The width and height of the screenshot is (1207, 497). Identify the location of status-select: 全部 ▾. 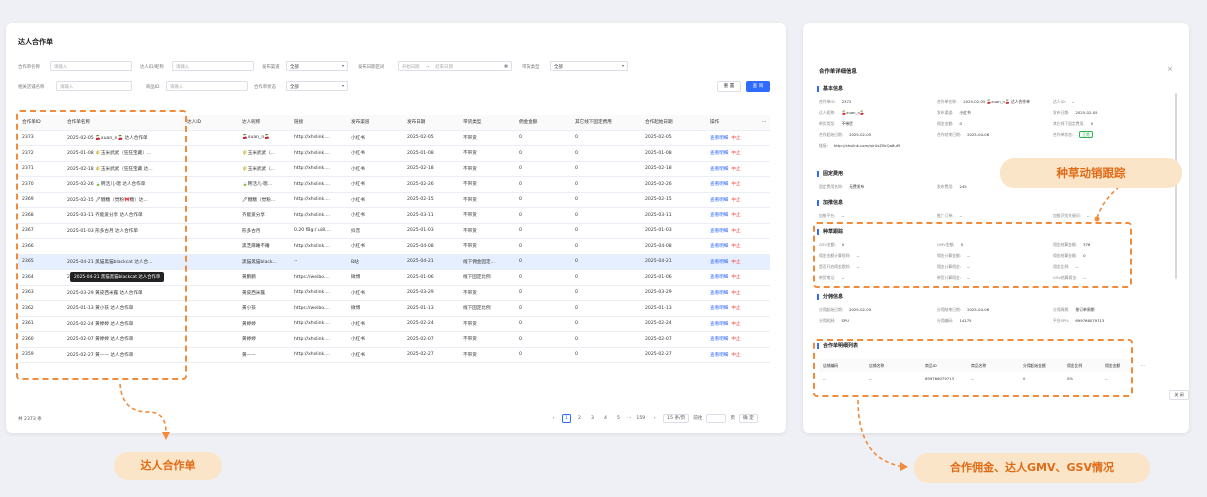
(317, 86).